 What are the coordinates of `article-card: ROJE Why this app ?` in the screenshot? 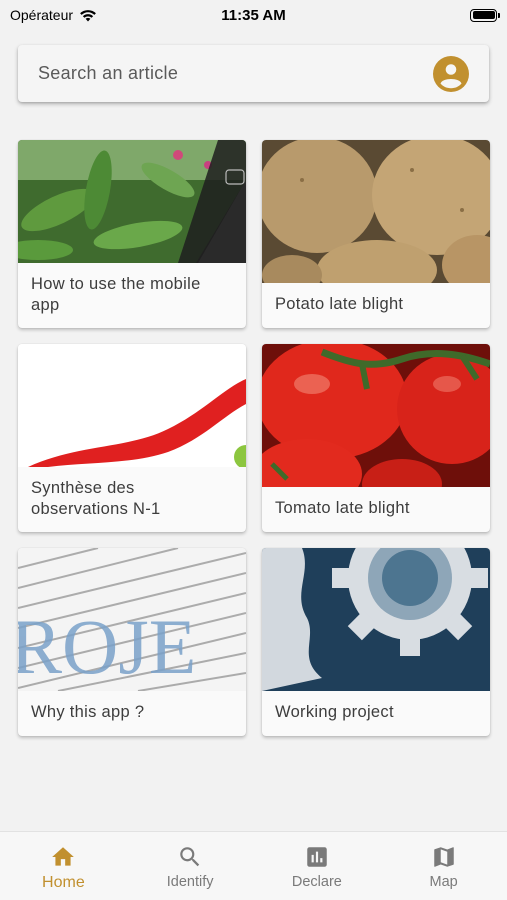 It's located at (132, 642).